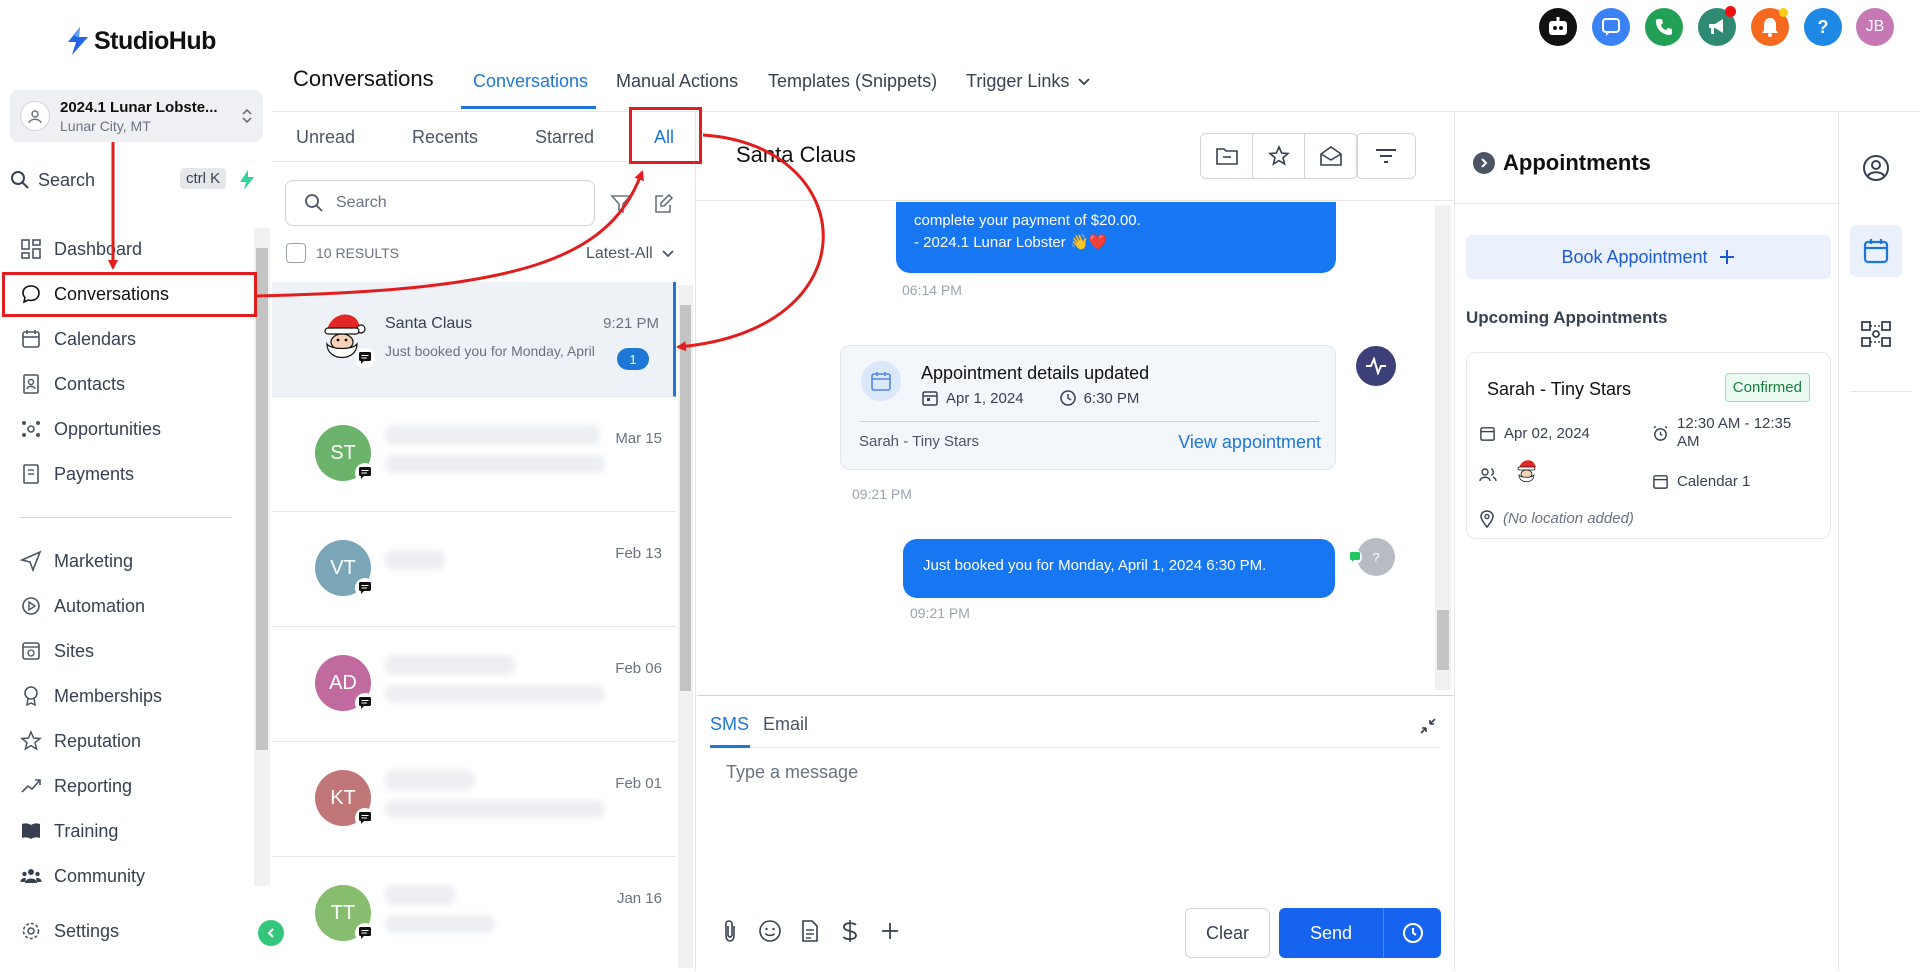 This screenshot has width=1920, height=972. I want to click on message-icon, so click(1611, 27).